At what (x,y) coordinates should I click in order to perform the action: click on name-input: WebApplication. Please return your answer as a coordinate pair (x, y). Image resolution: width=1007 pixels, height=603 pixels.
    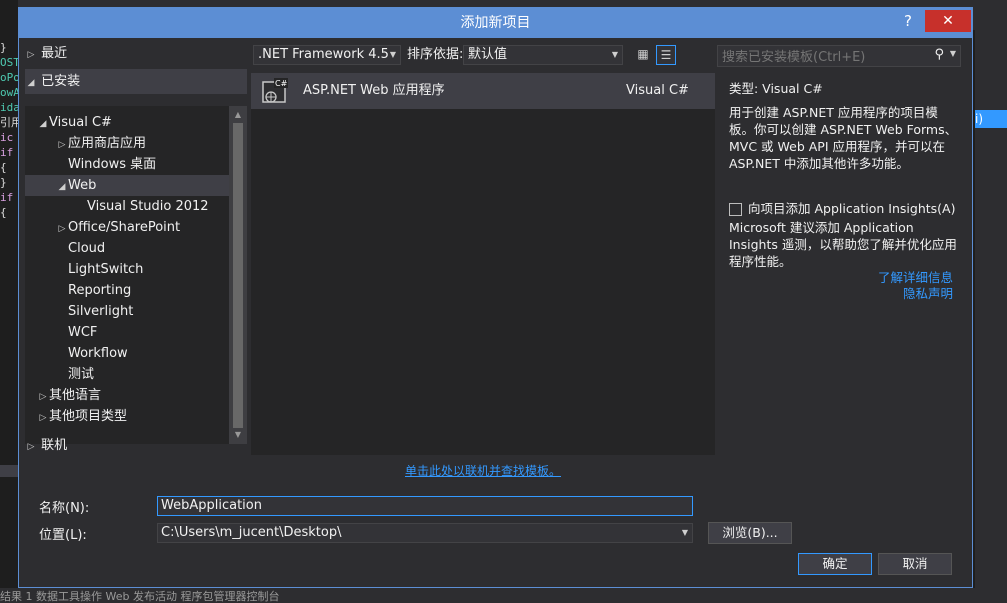
    Looking at the image, I should click on (425, 506).